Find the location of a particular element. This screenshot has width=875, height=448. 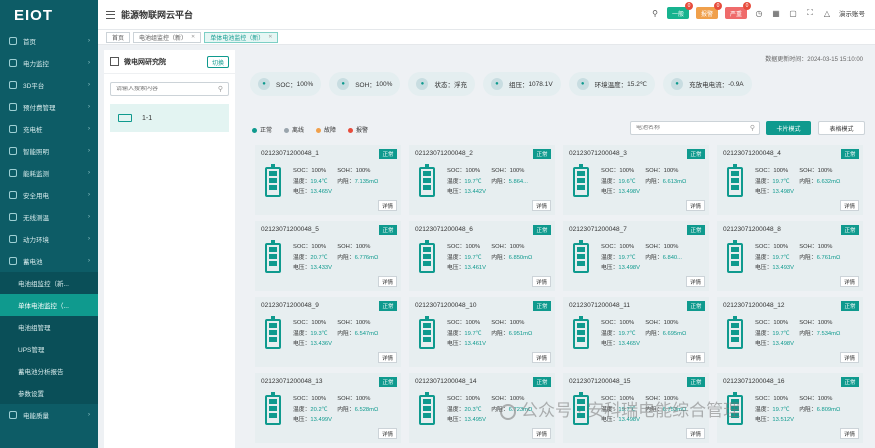

soc-label: SOC： is located at coordinates (610, 323).